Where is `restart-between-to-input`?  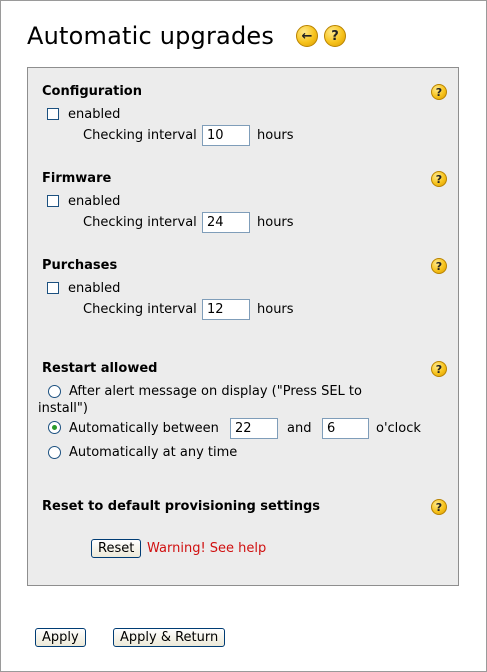
restart-between-to-input is located at coordinates (345, 428).